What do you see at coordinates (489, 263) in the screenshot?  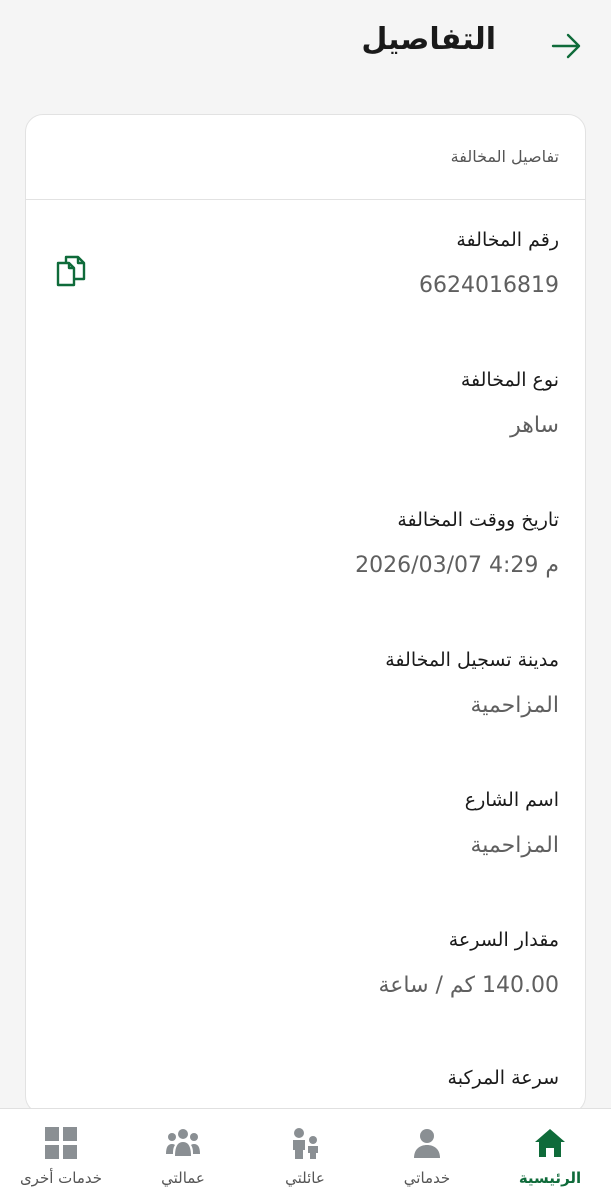 I see `field-violation-number: رقم المخالفة 6624016819` at bounding box center [489, 263].